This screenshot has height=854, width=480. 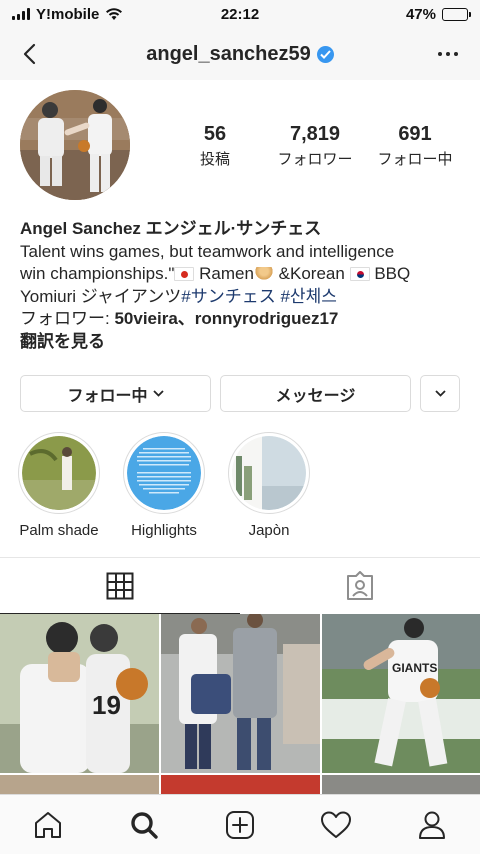 What do you see at coordinates (415, 134) in the screenshot?
I see `following-count: 691` at bounding box center [415, 134].